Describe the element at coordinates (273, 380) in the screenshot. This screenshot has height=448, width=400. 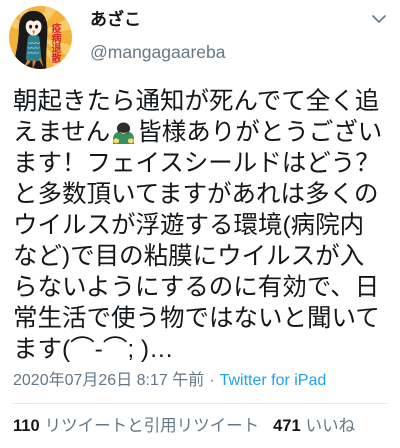
I see `tweet-source-link: Twitter for iPad` at that location.